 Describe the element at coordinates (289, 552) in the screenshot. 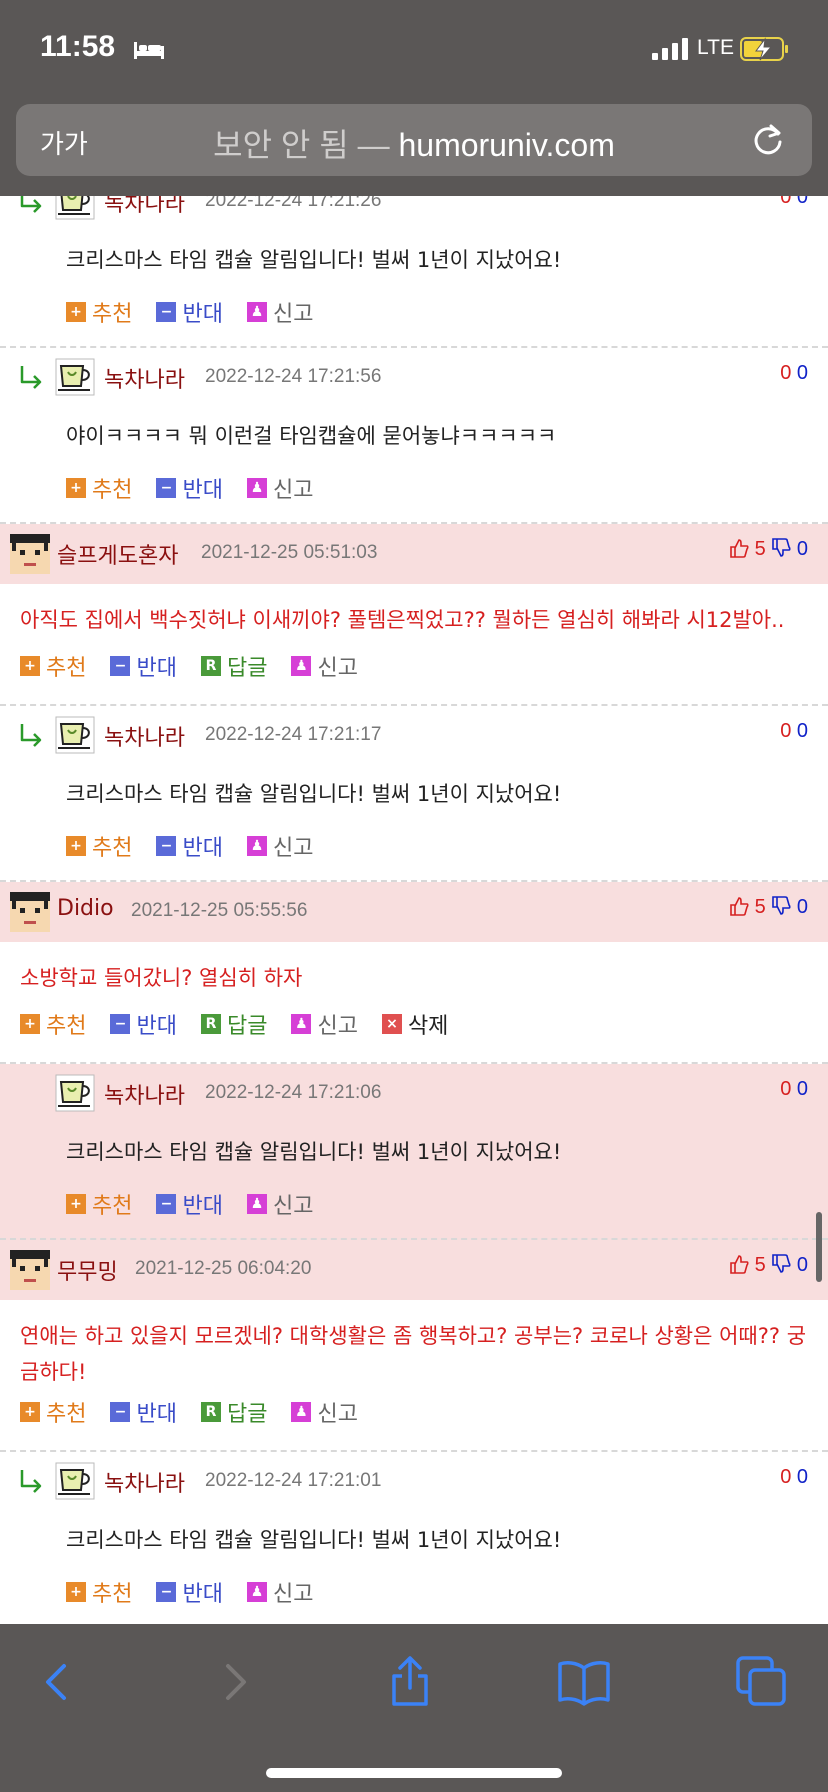

I see `comment-date: 2021-12-25 05:51:03` at that location.